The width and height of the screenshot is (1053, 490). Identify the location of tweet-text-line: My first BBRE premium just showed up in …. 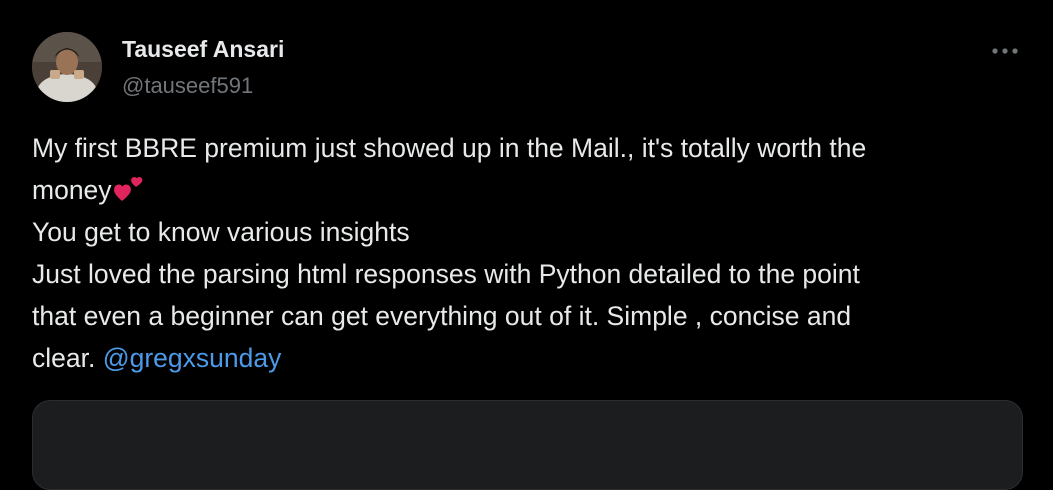
(449, 148).